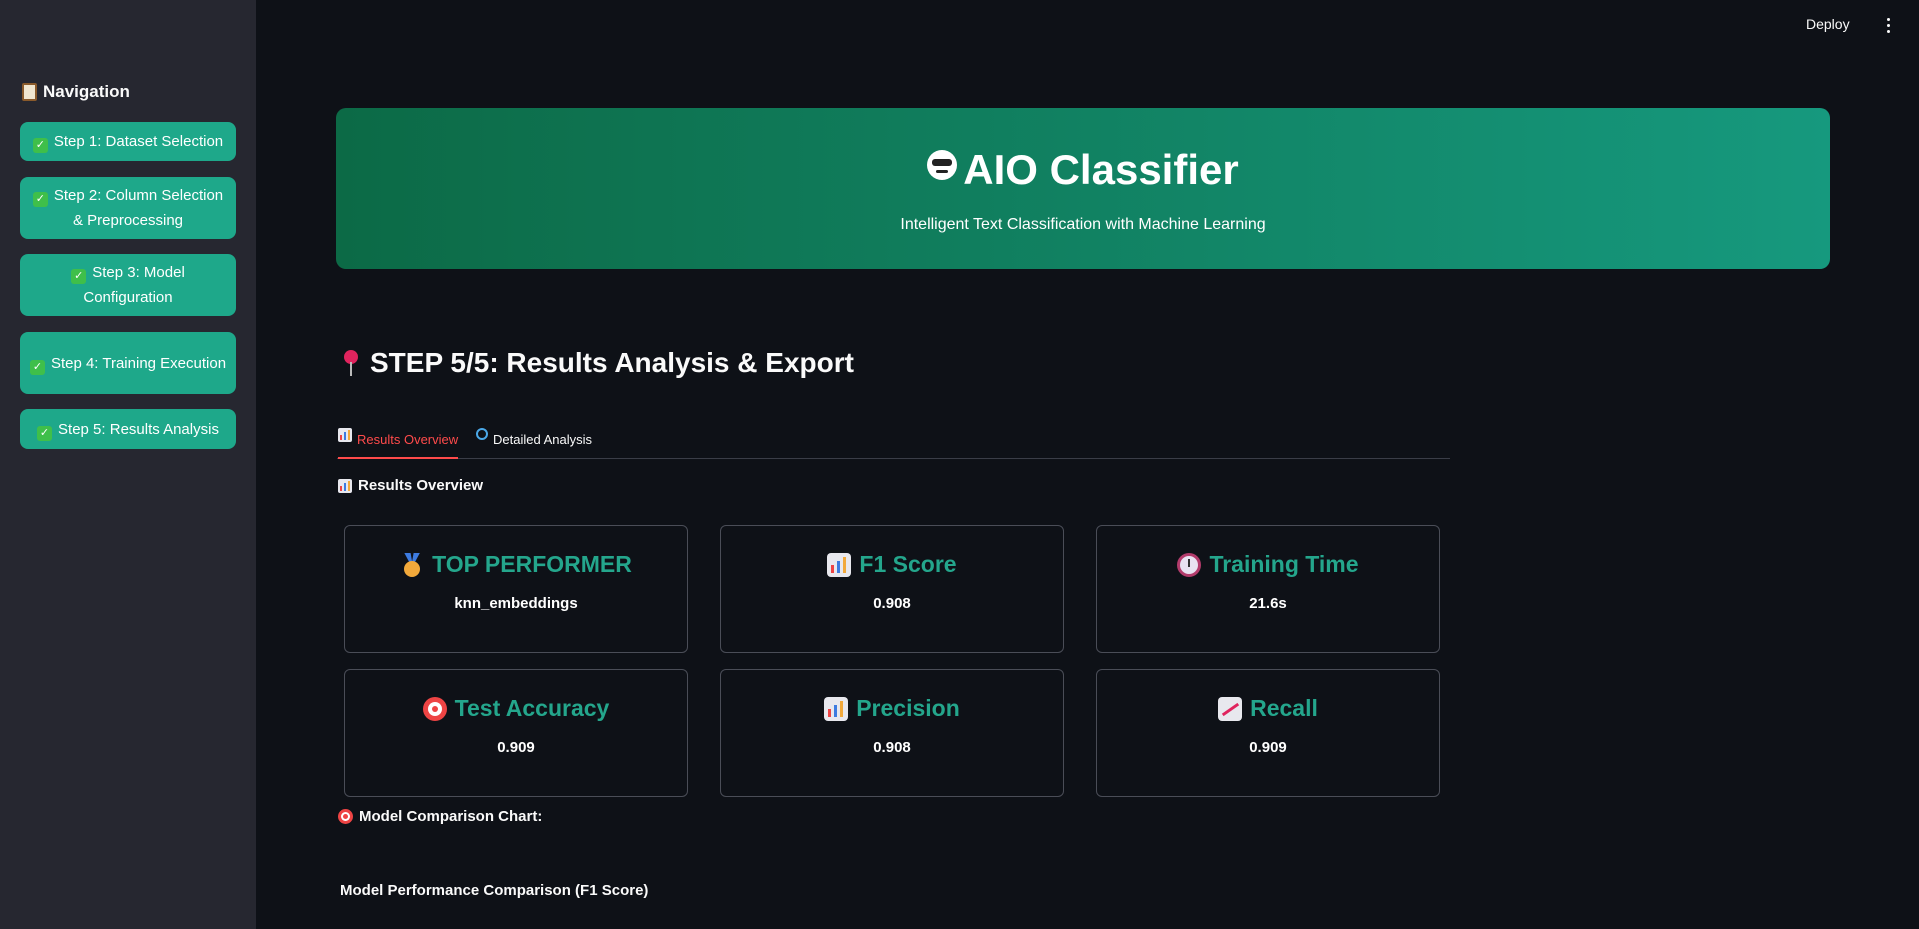 Image resolution: width=1919 pixels, height=929 pixels. I want to click on tab-results-overview: Results Overview, so click(398, 443).